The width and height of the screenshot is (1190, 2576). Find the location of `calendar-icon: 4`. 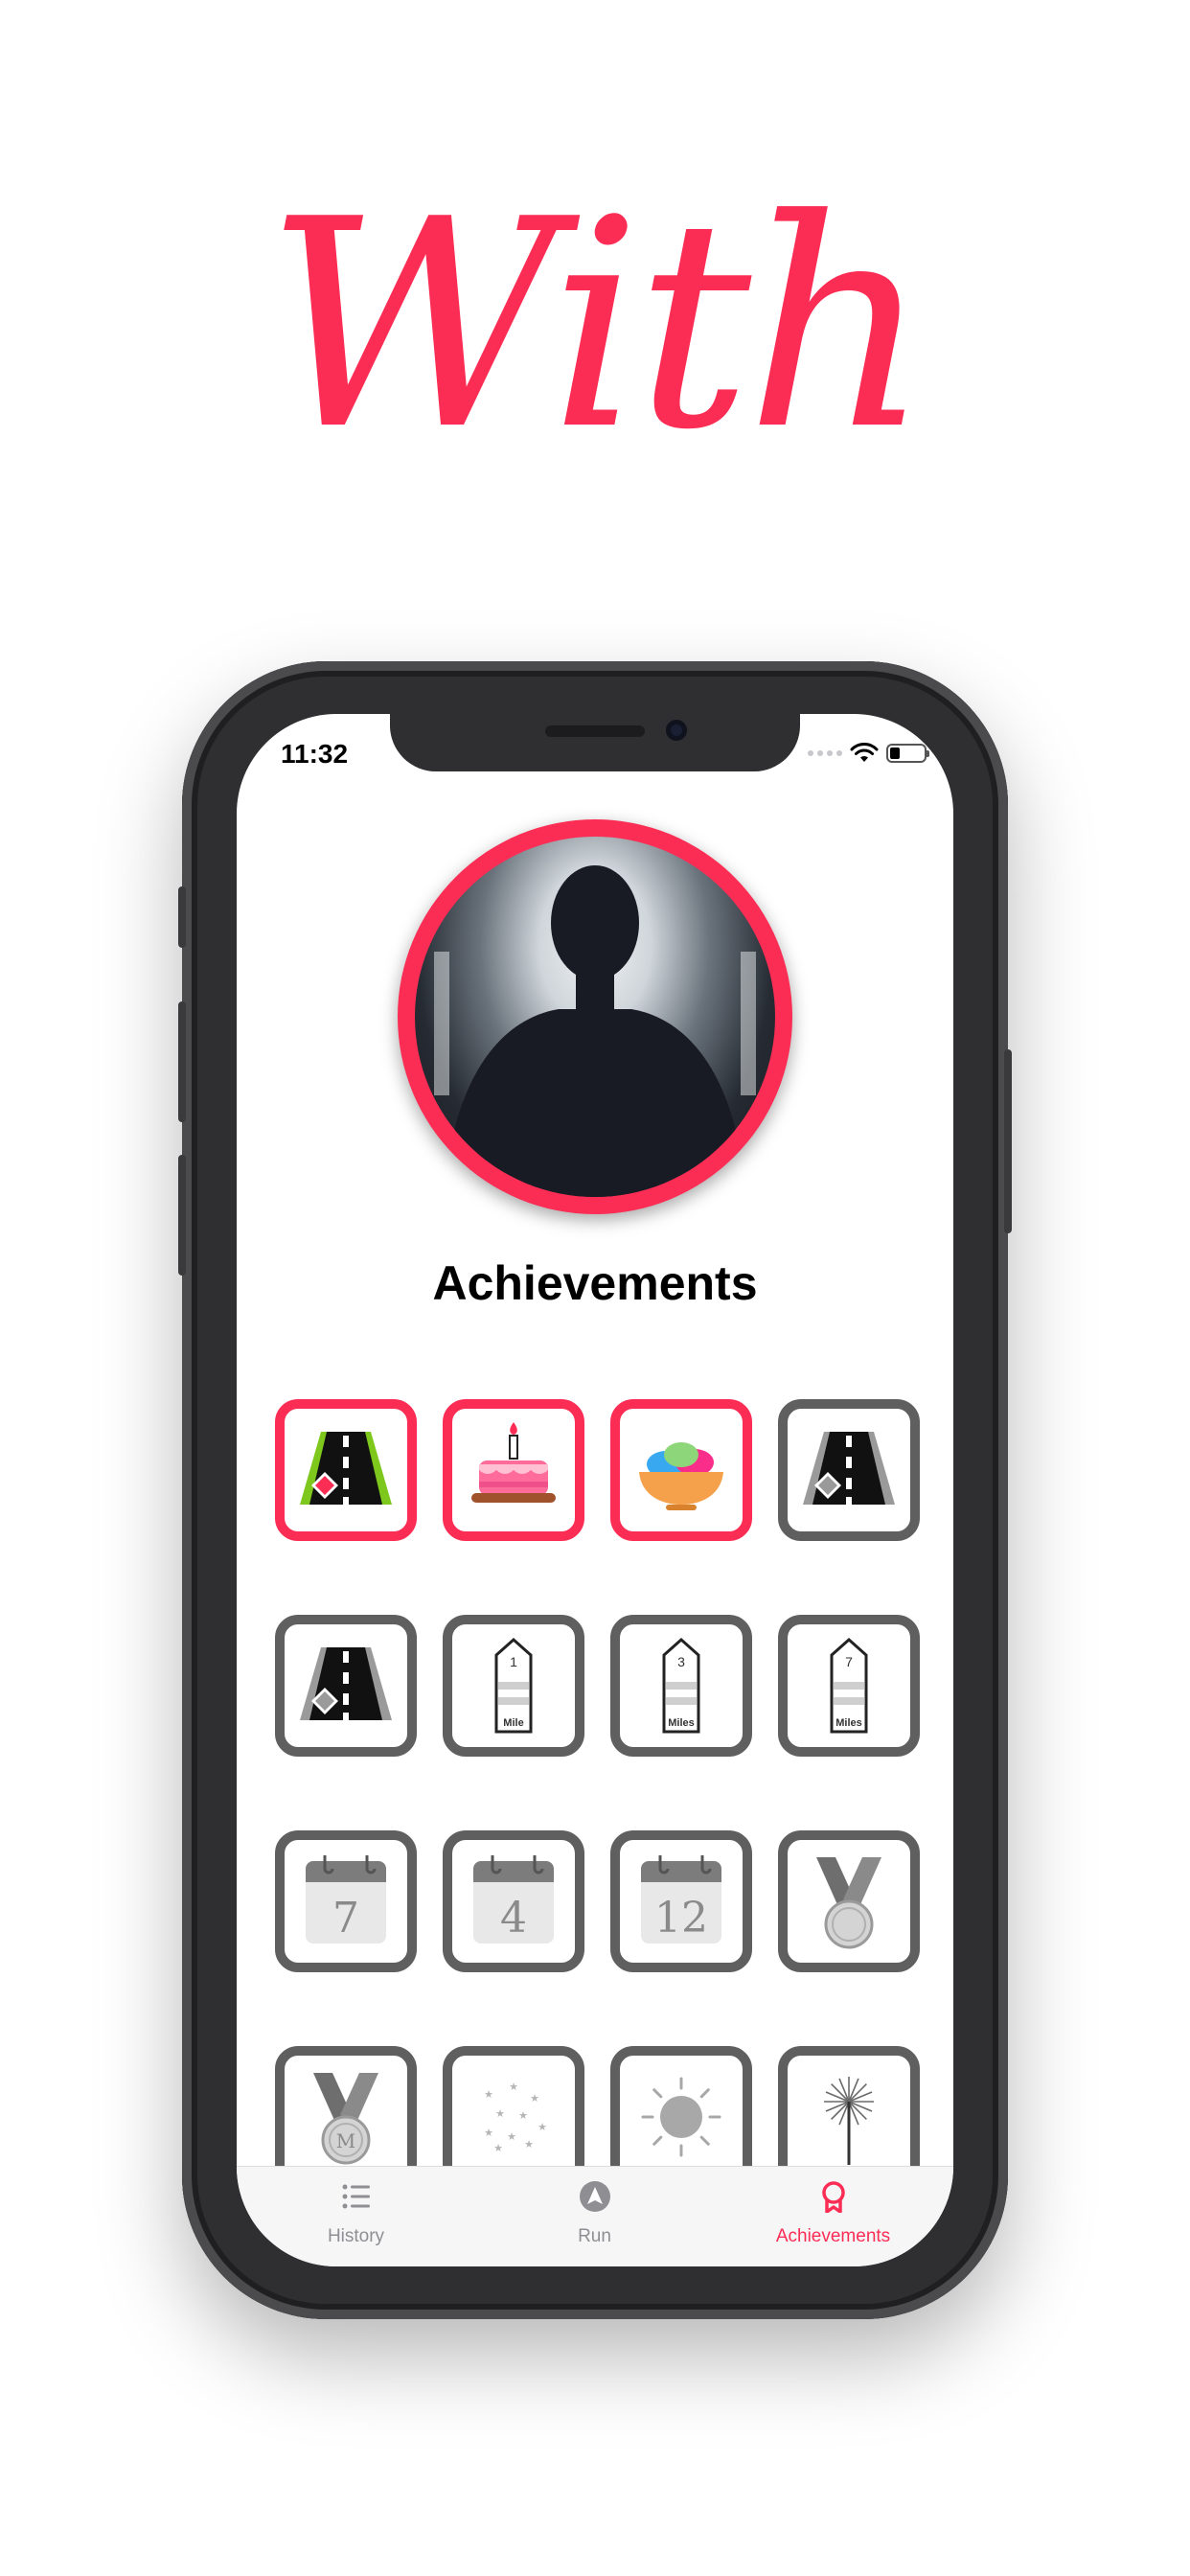

calendar-icon: 4 is located at coordinates (513, 1899).